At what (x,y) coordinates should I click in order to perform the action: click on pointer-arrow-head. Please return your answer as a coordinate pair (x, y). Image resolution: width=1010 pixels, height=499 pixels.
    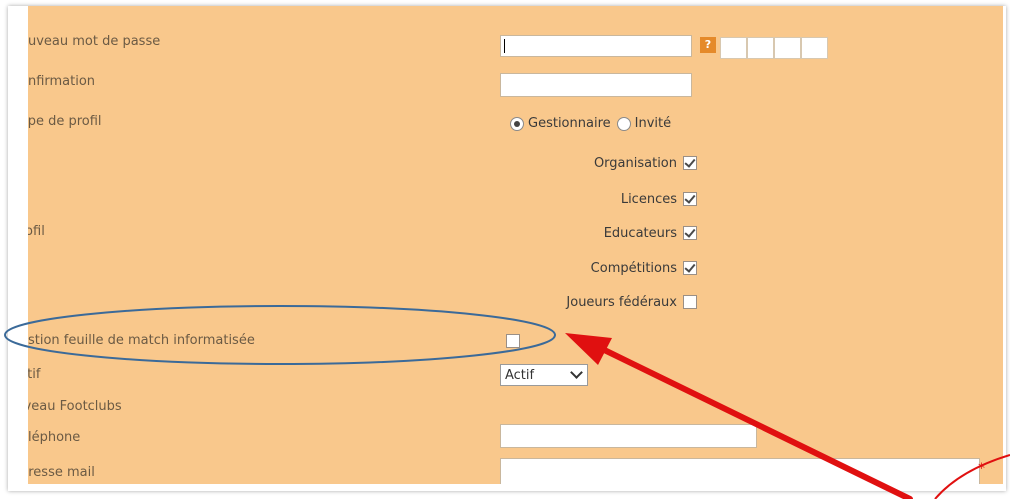
    Looking at the image, I should click on (588, 349).